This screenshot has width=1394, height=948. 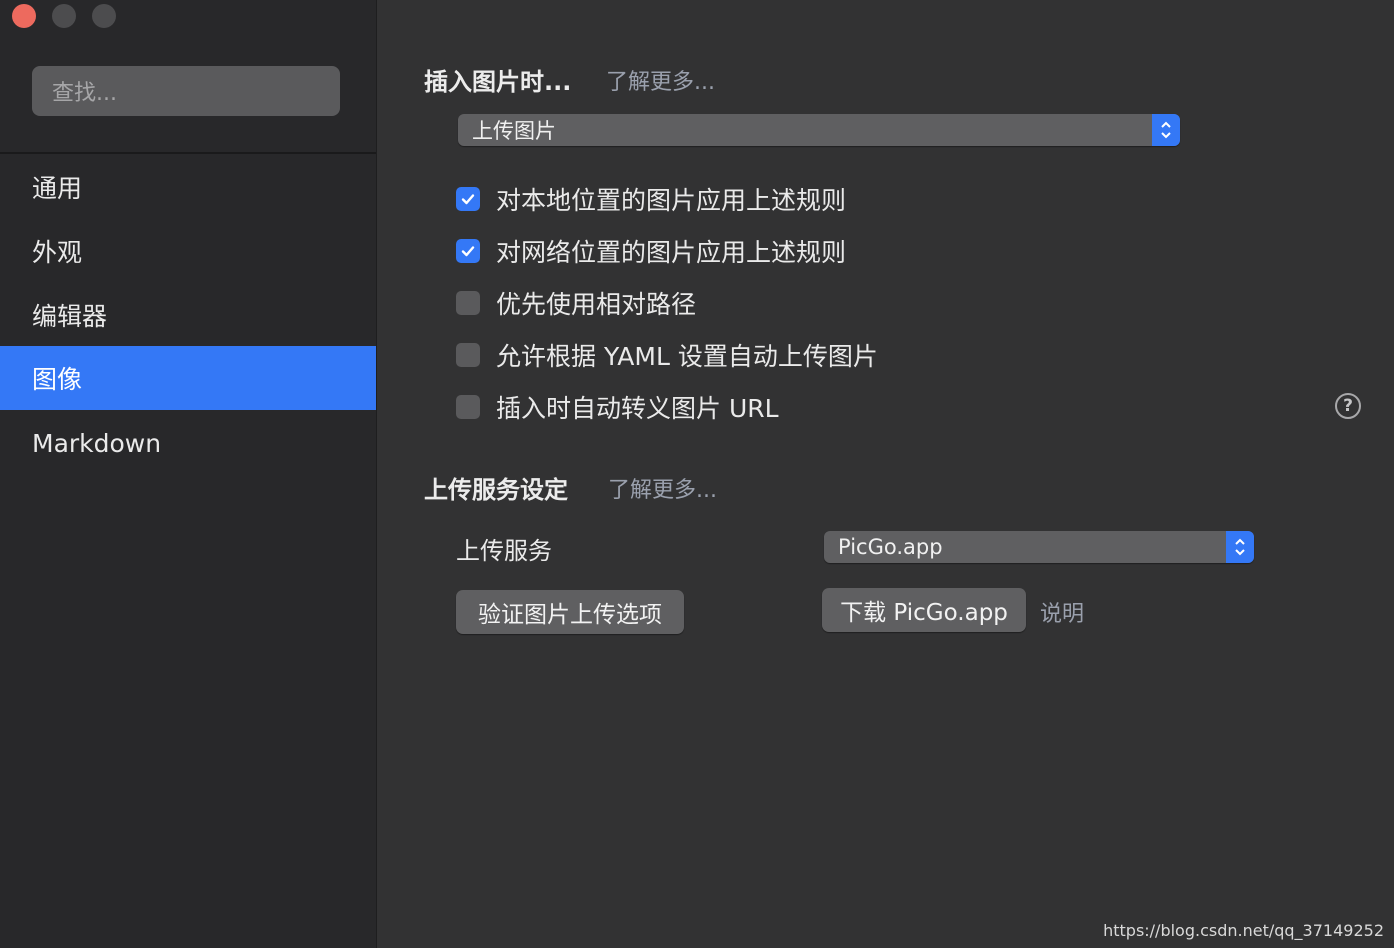 What do you see at coordinates (1243, 930) in the screenshot?
I see `watermark-text: https://blog.csdn.net/qq_37149252` at bounding box center [1243, 930].